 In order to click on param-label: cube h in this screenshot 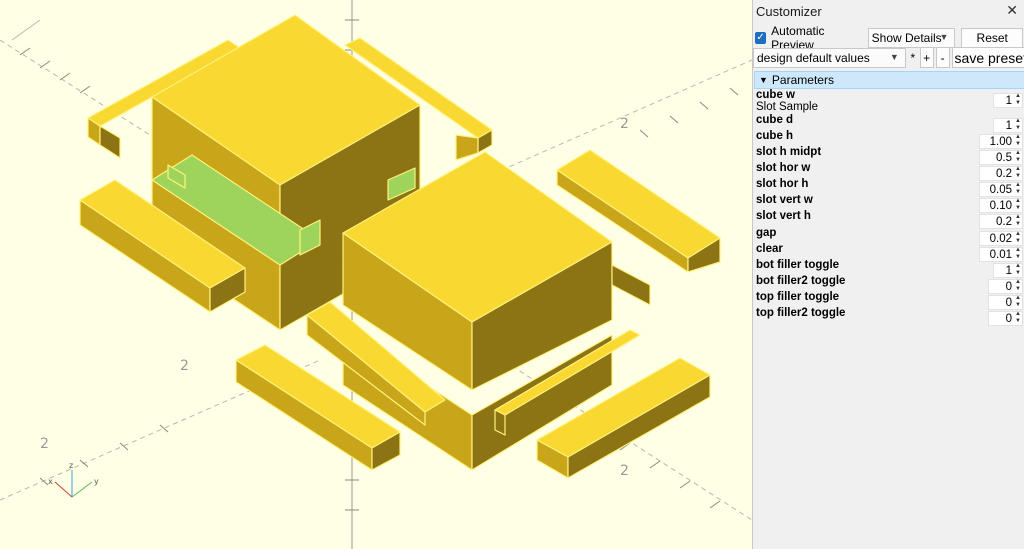, I will do `click(775, 136)`.